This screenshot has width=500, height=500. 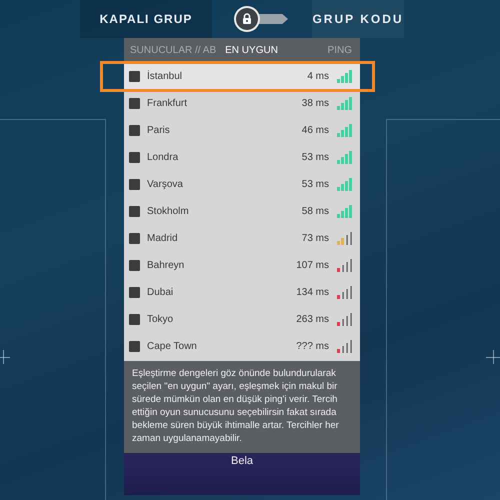 What do you see at coordinates (242, 462) in the screenshot?
I see `player-name: Bela` at bounding box center [242, 462].